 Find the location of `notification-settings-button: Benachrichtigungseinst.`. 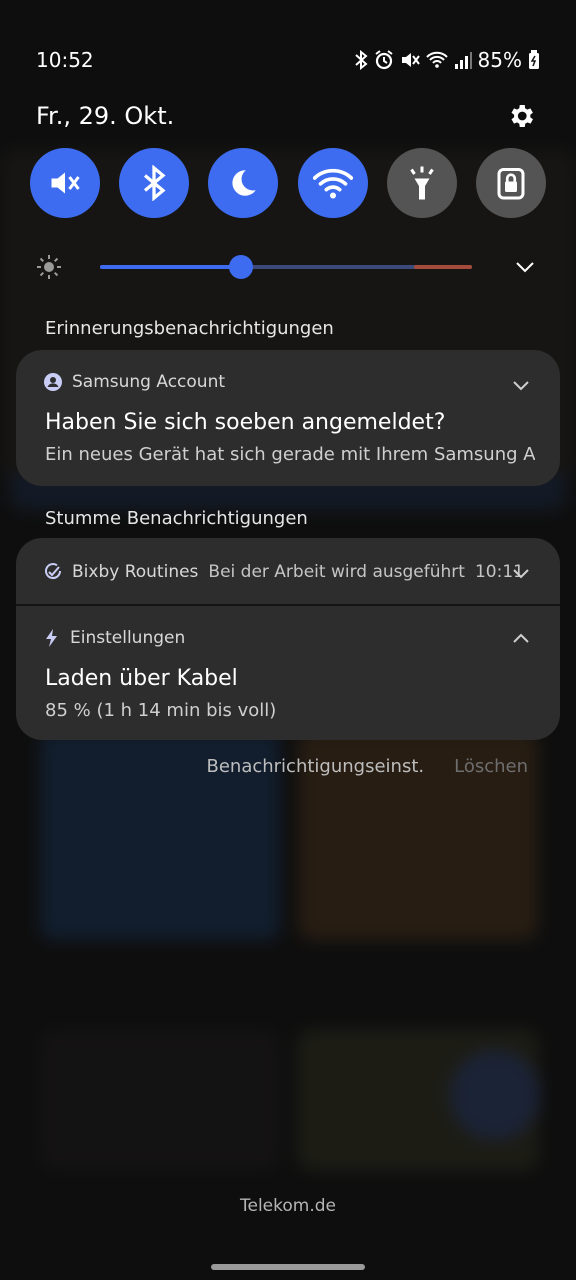

notification-settings-button: Benachrichtigungseinst. is located at coordinates (315, 766).